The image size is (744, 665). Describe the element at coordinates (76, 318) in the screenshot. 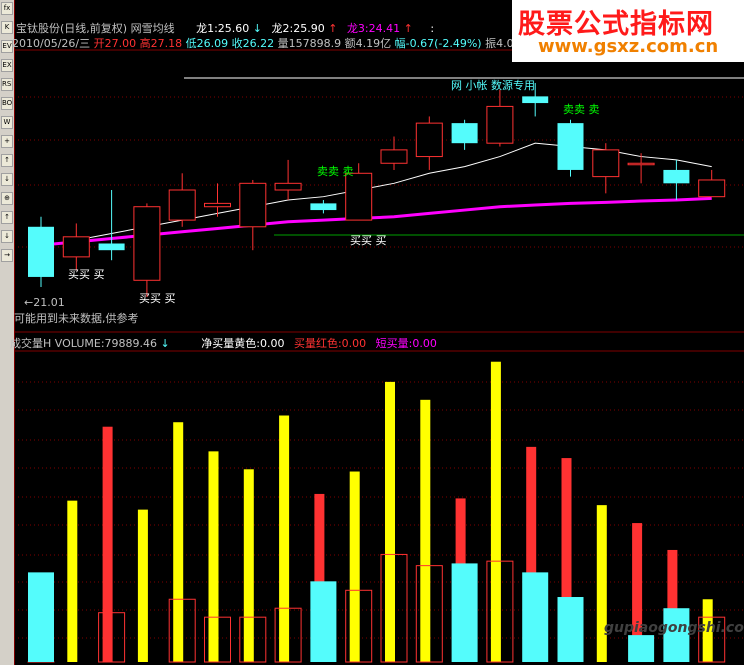

I see `future-data-warning: 可能用到未来数据,供参考` at that location.